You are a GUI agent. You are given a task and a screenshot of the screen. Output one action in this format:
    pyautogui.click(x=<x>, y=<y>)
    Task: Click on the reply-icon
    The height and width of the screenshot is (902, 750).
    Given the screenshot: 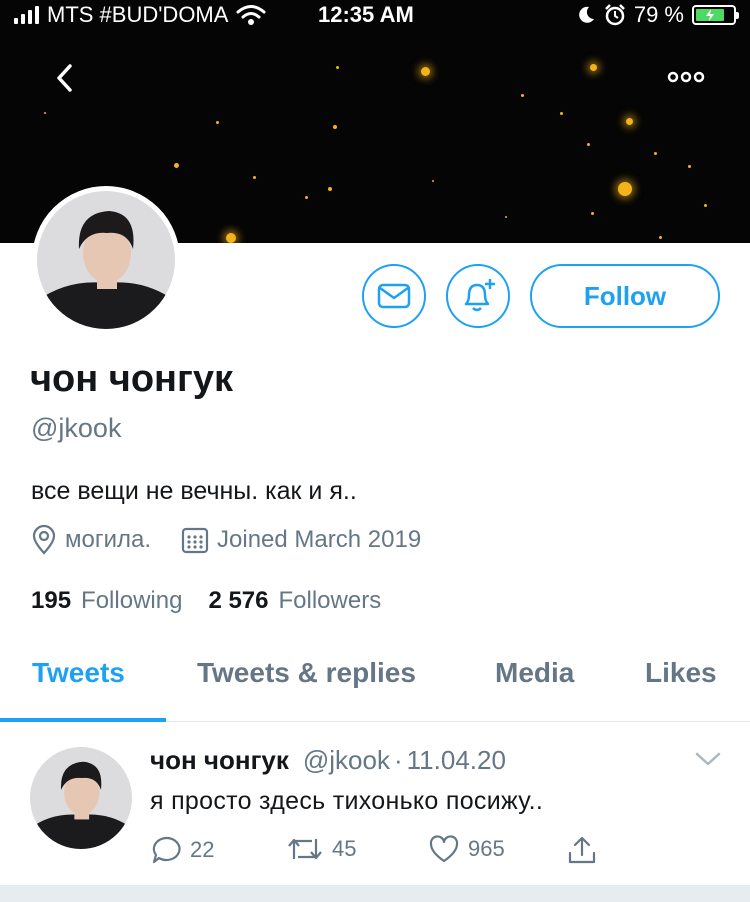 What is the action you would take?
    pyautogui.click(x=166, y=850)
    